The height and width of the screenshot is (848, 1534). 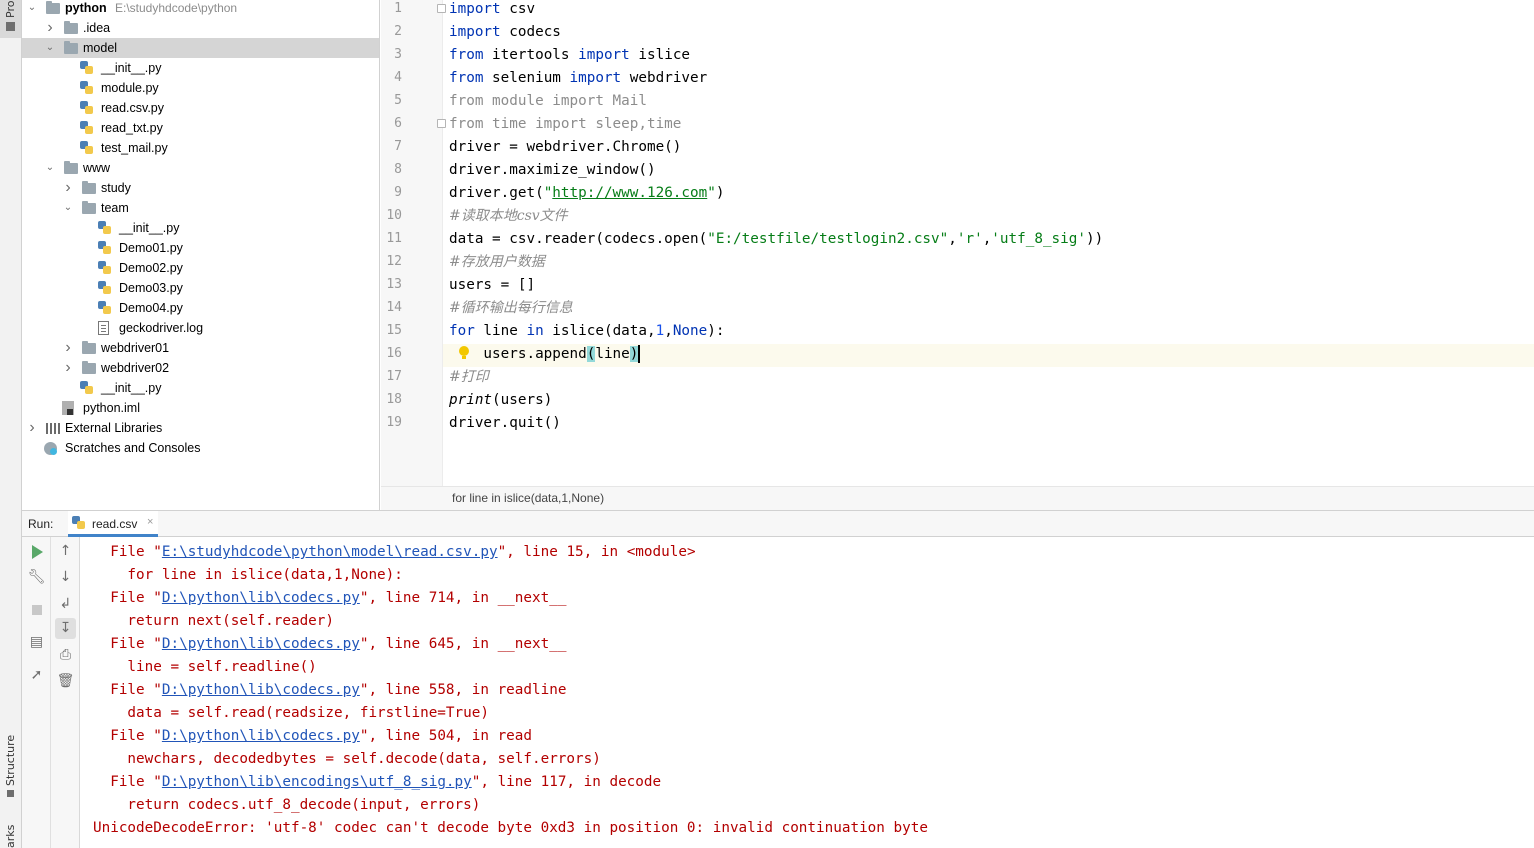 I want to click on trash-icon: 🗑︎, so click(x=65, y=681).